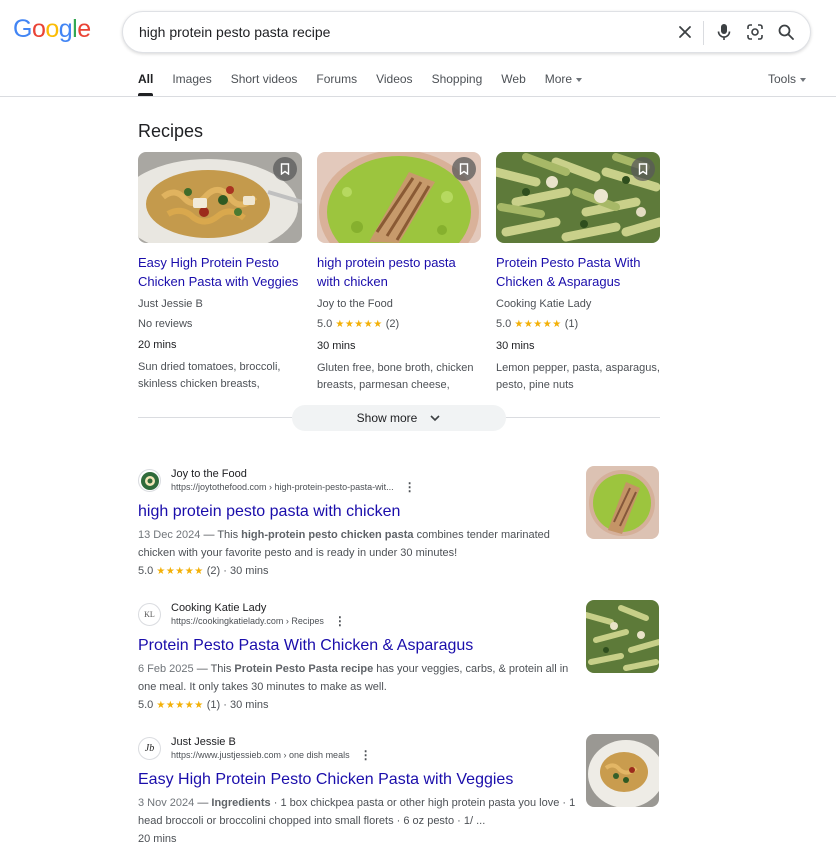 The image size is (836, 845). I want to click on header-divider, so click(418, 96).